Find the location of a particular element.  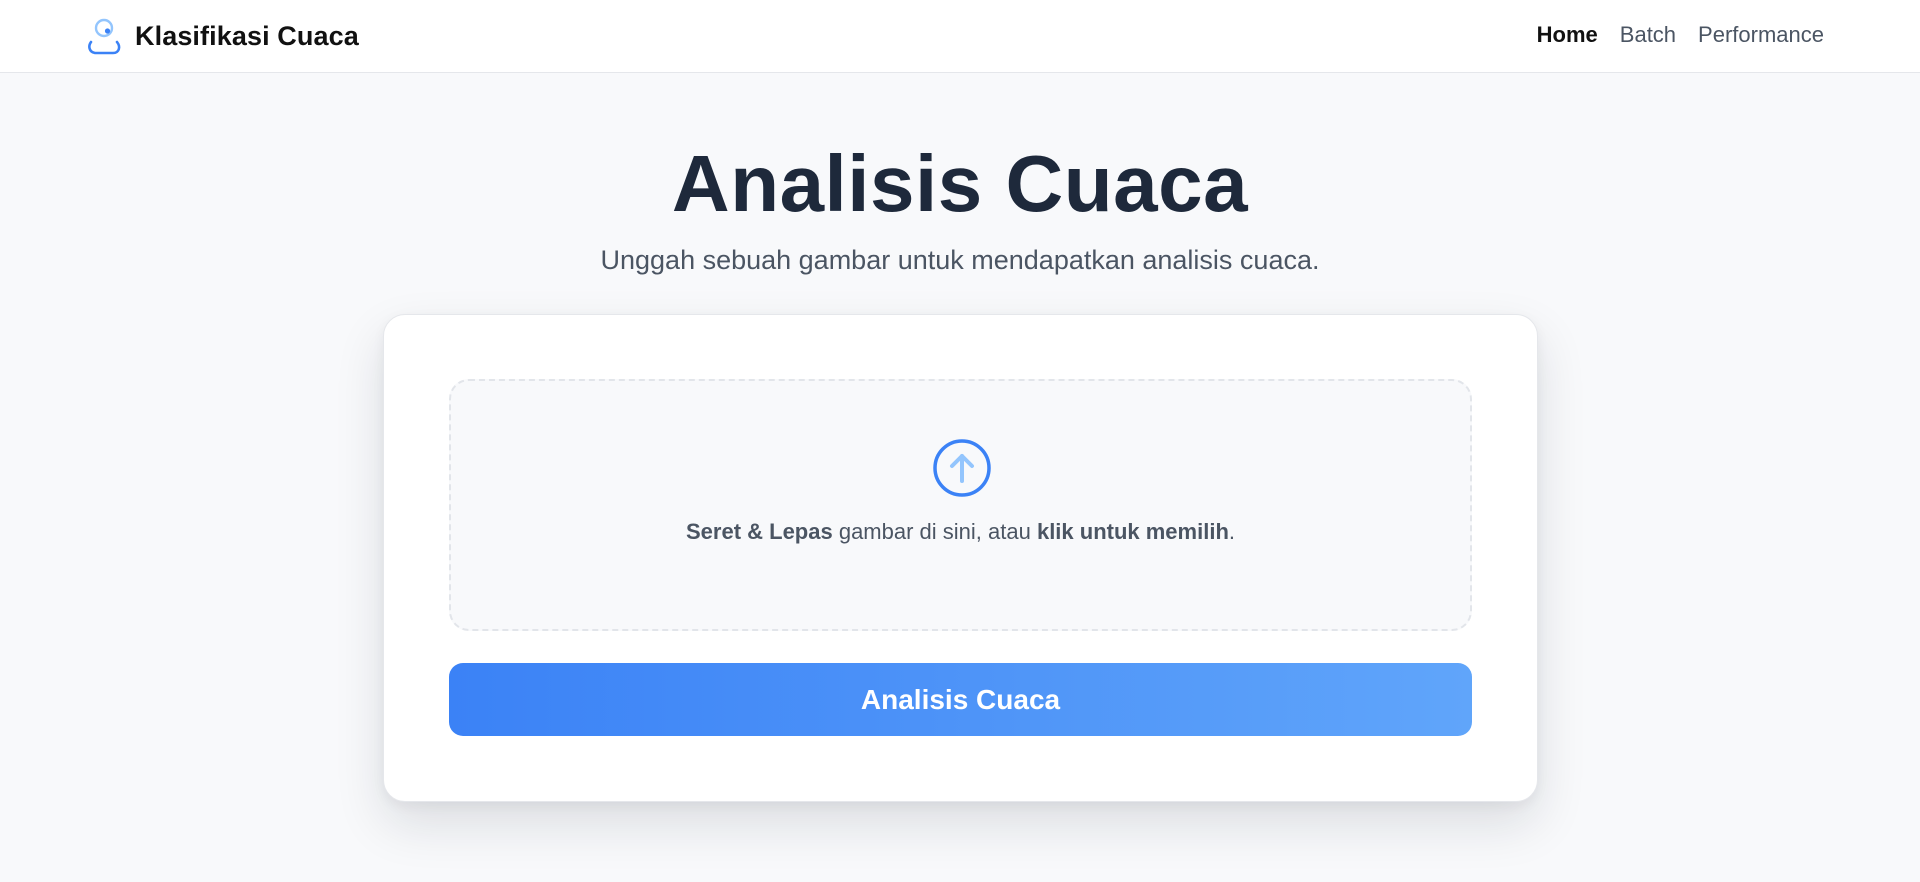

brand: Klasifikasi Cuaca is located at coordinates (222, 36).